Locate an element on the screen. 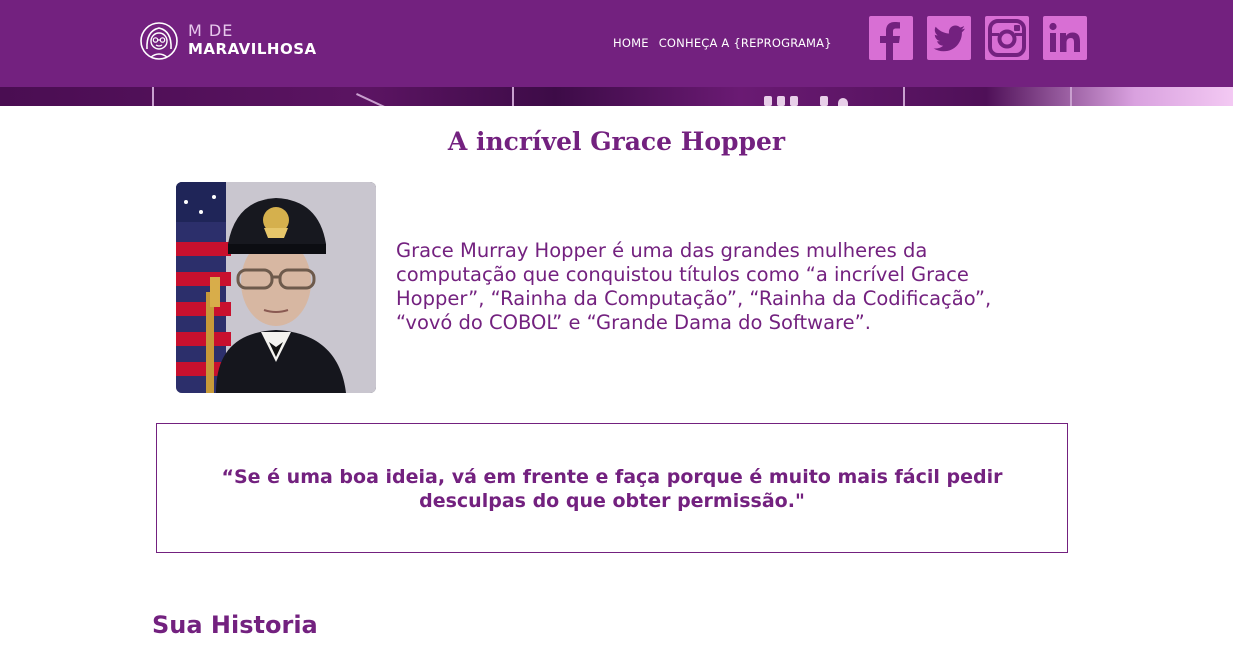 This screenshot has height=661, width=1233. twitter-link is located at coordinates (949, 38).